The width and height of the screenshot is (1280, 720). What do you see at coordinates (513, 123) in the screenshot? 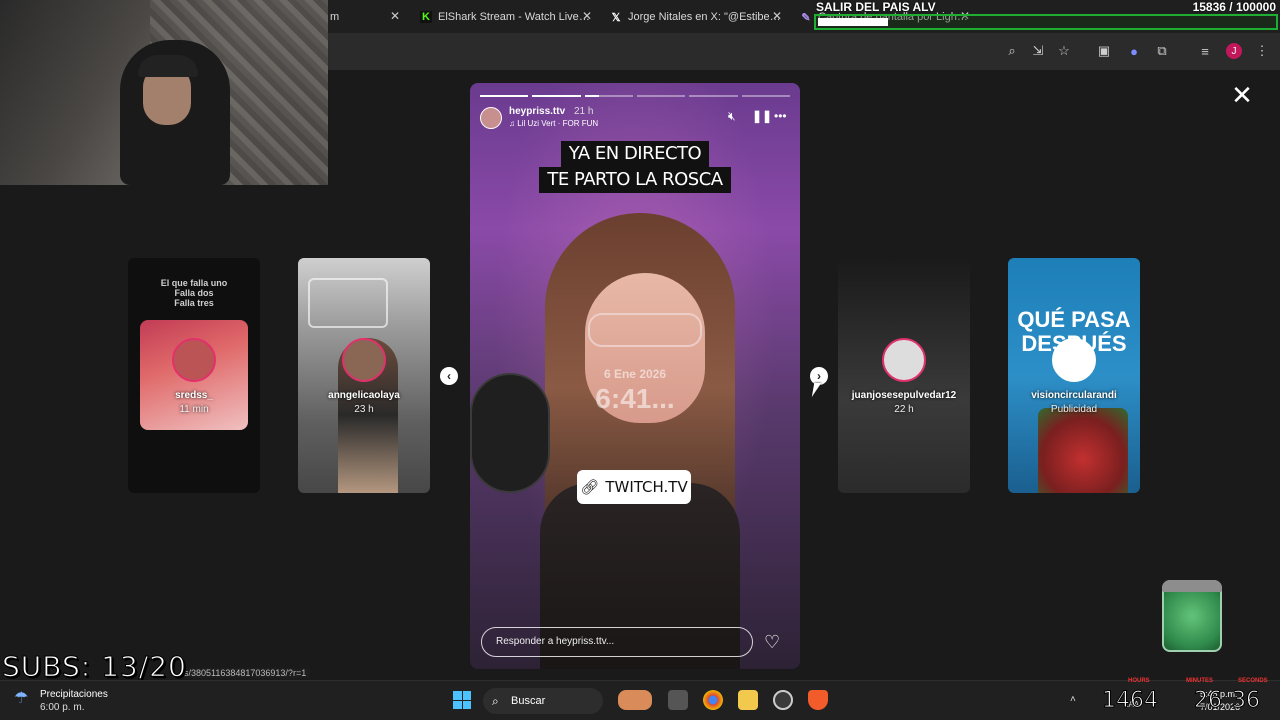
I see `music-icon: ♫` at bounding box center [513, 123].